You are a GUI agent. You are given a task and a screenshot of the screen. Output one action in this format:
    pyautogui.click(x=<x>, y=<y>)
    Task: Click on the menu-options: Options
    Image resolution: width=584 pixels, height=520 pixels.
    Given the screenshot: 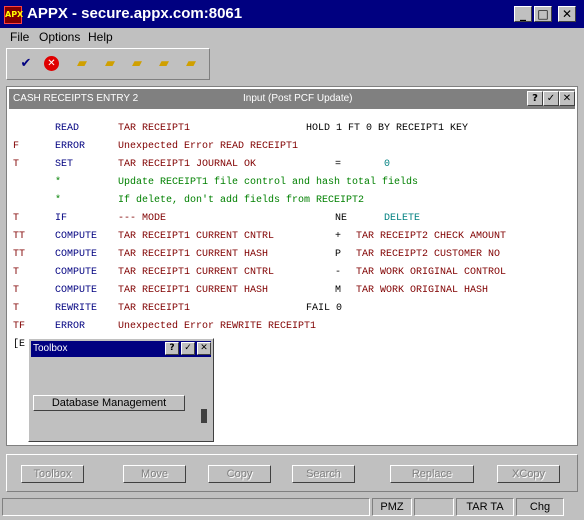 What is the action you would take?
    pyautogui.click(x=59, y=37)
    